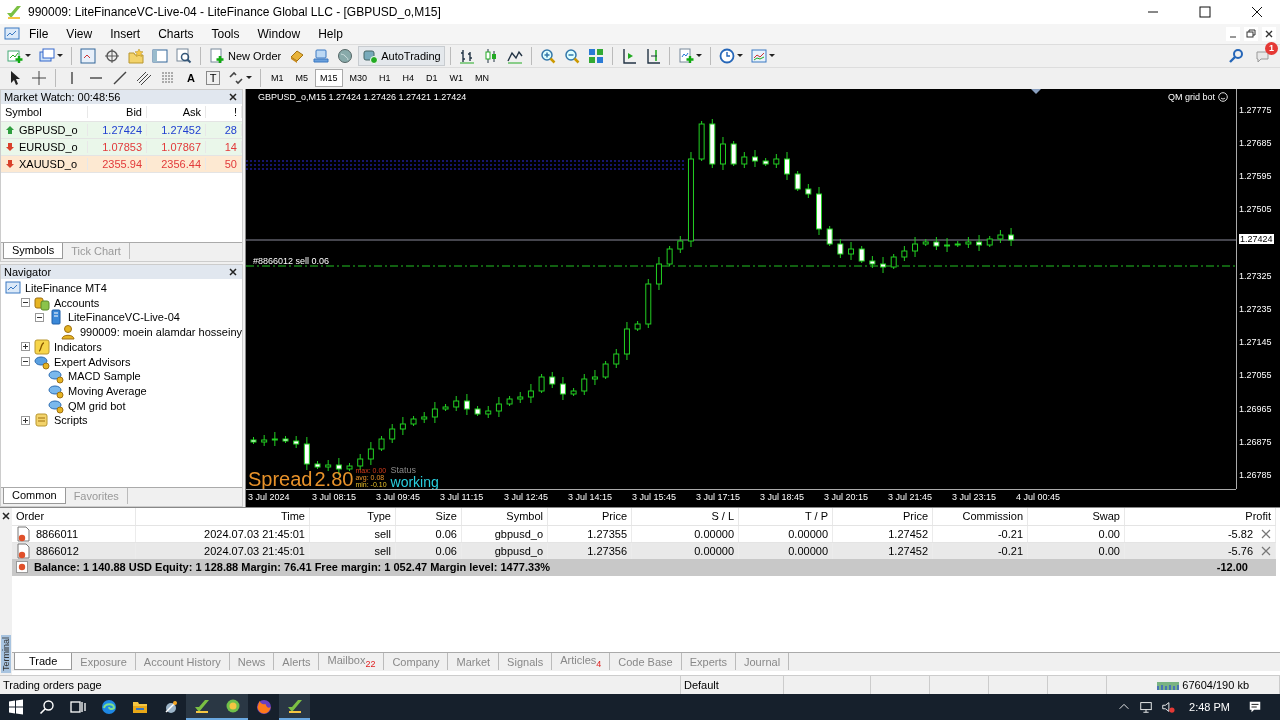 The image size is (1280, 720). I want to click on price-label: 1.26785, so click(1255, 474).